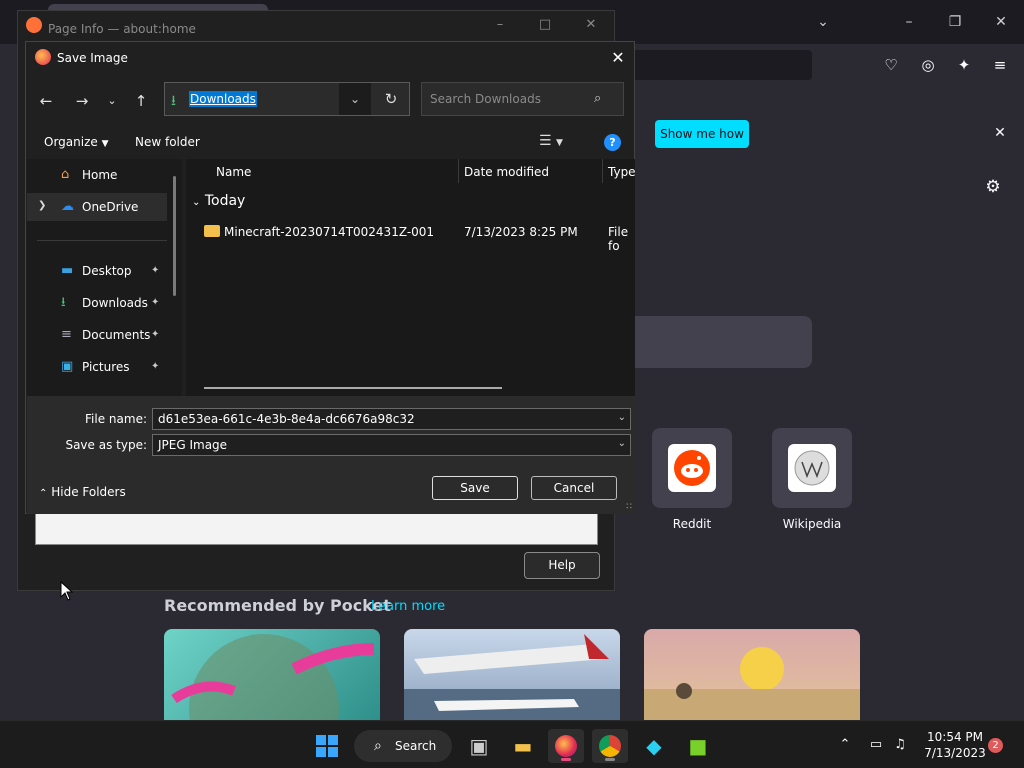 Image resolution: width=1024 pixels, height=768 pixels. I want to click on list-tabs-icon: ⌄, so click(823, 22).